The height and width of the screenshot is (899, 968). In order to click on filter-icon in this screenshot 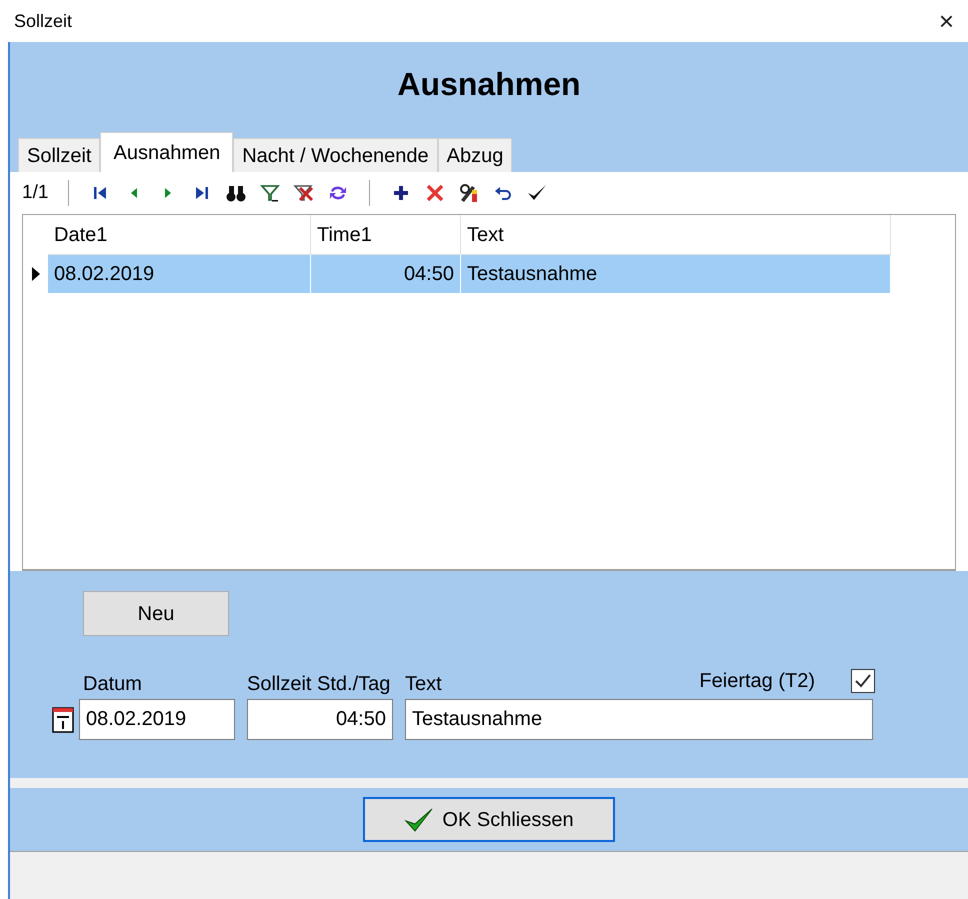, I will do `click(270, 193)`.